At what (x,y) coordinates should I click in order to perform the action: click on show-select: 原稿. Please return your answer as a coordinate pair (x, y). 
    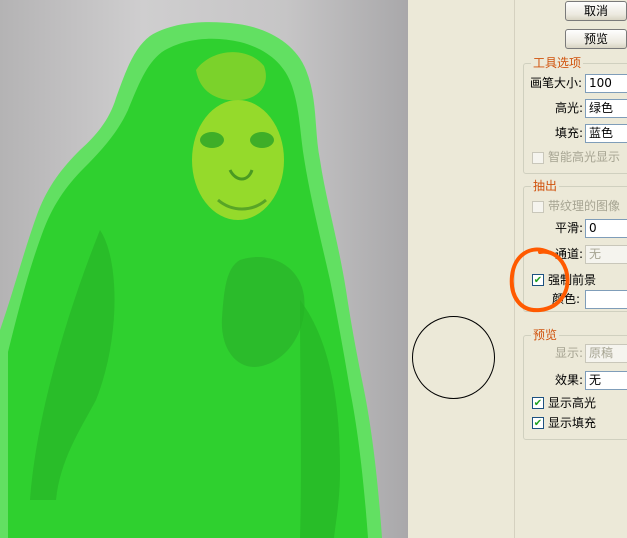
    Looking at the image, I should click on (606, 353).